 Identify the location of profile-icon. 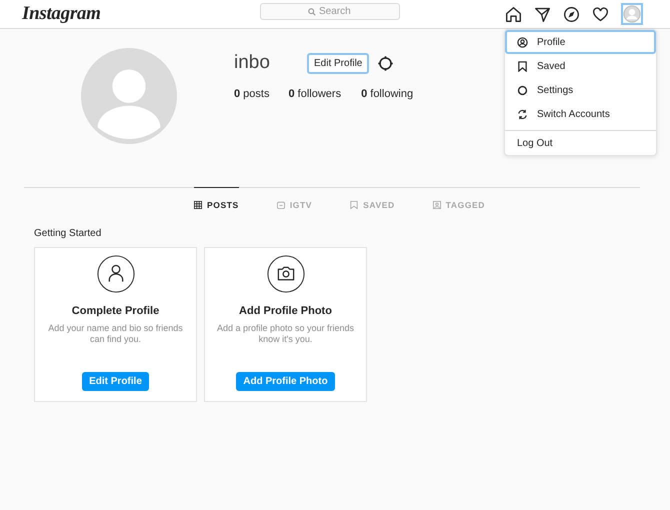
(522, 42).